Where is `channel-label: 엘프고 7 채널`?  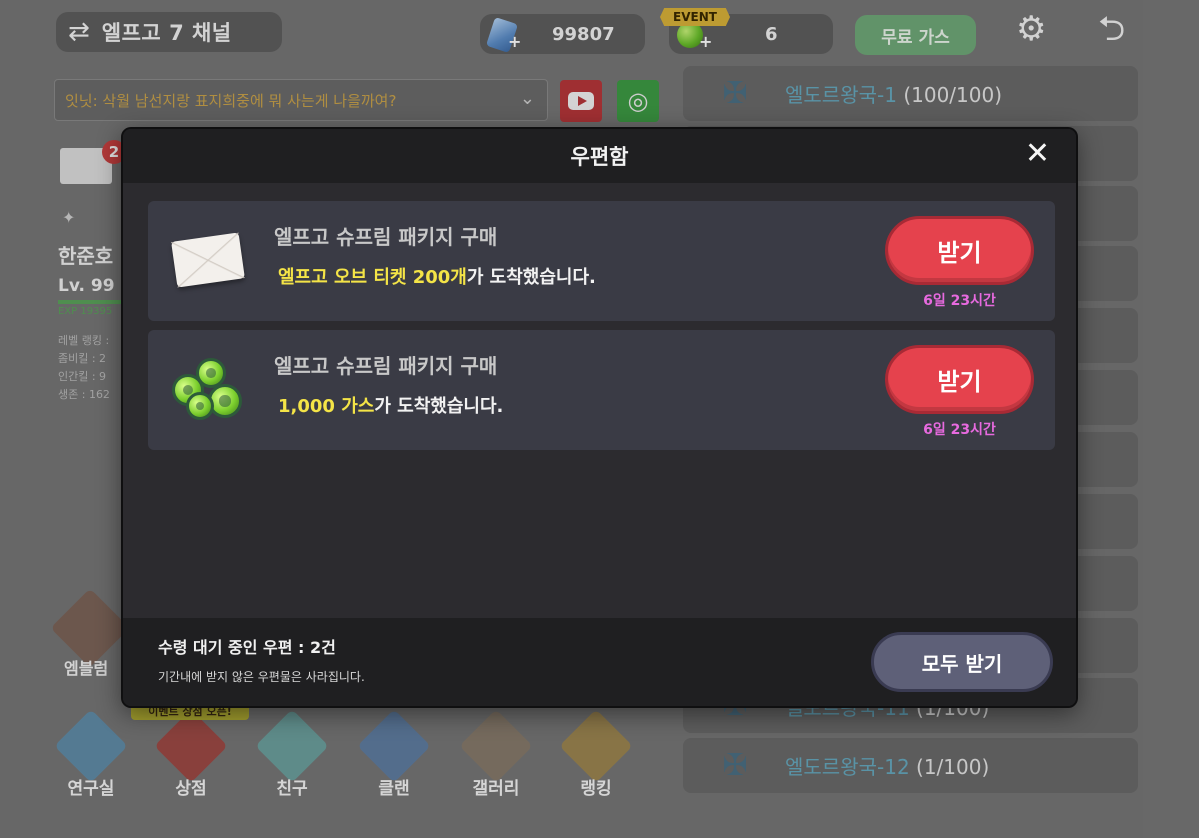 channel-label: 엘프고 7 채널 is located at coordinates (166, 33).